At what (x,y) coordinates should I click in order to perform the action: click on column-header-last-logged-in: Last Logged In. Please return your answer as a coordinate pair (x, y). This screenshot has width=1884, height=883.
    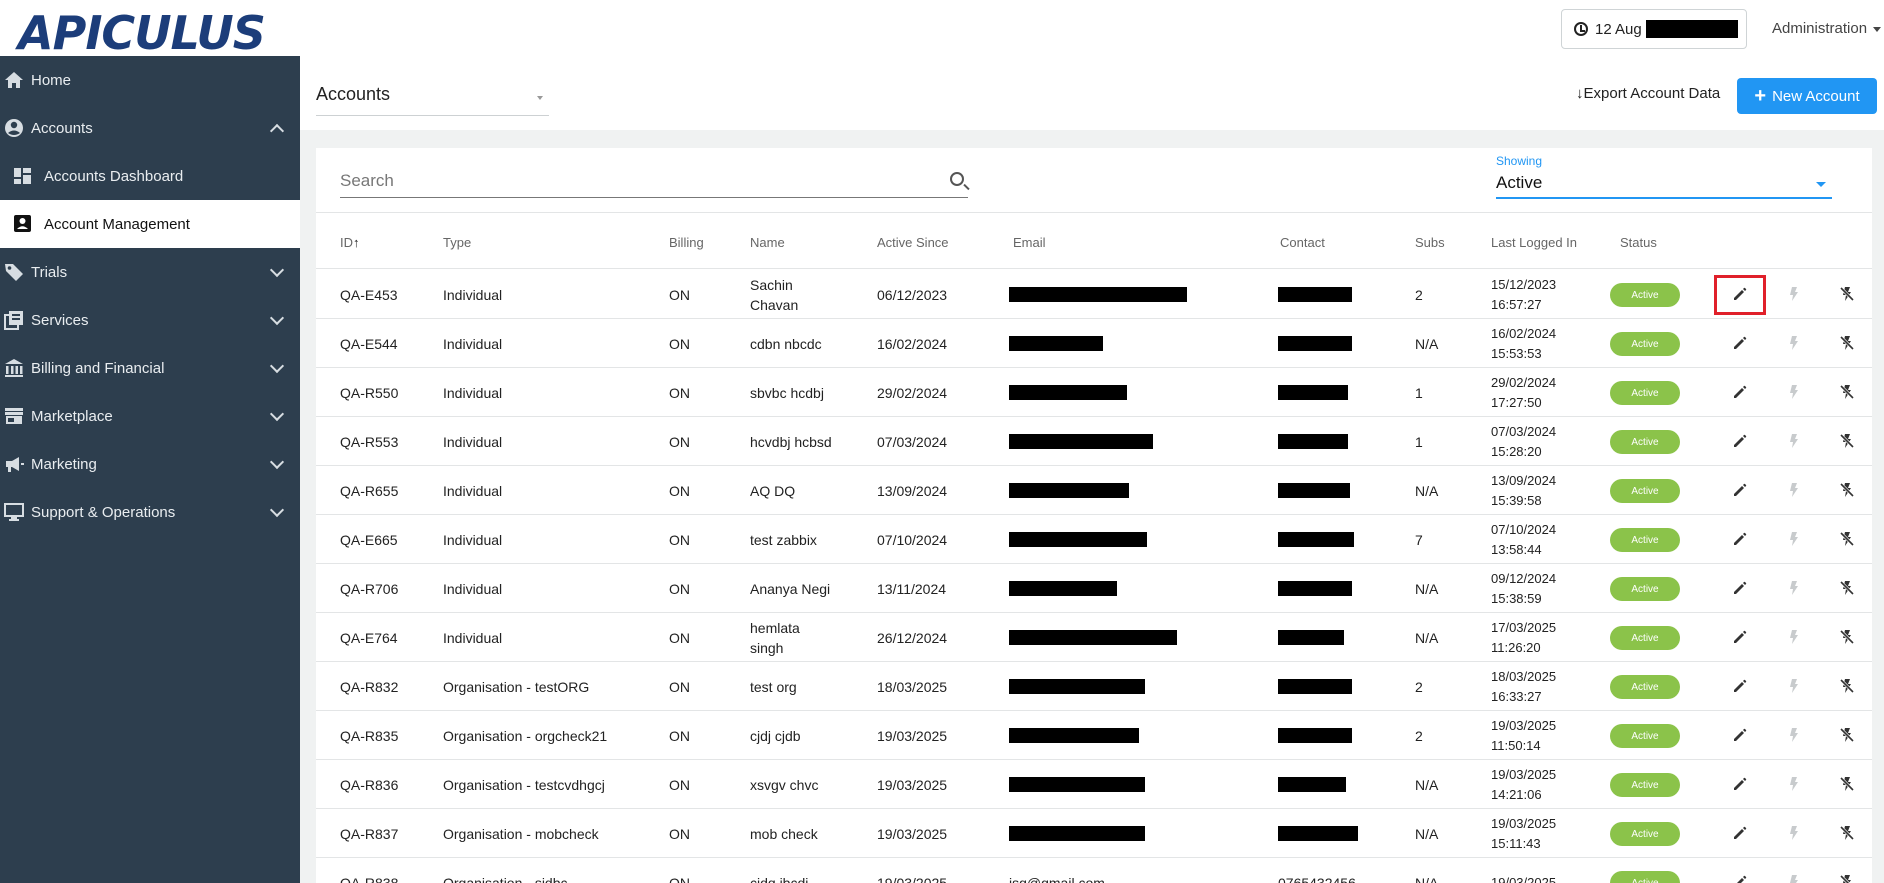
    Looking at the image, I should click on (1534, 242).